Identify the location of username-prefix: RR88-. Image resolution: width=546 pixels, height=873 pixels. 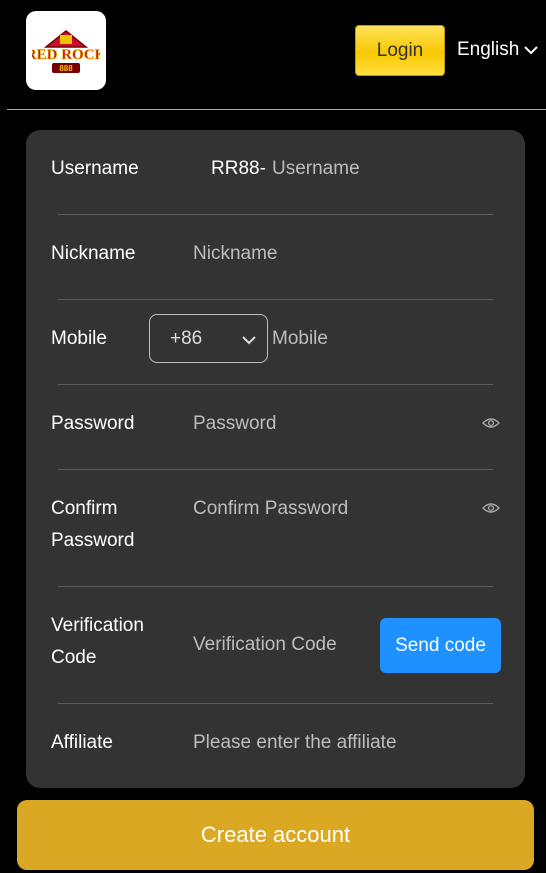
(238, 168).